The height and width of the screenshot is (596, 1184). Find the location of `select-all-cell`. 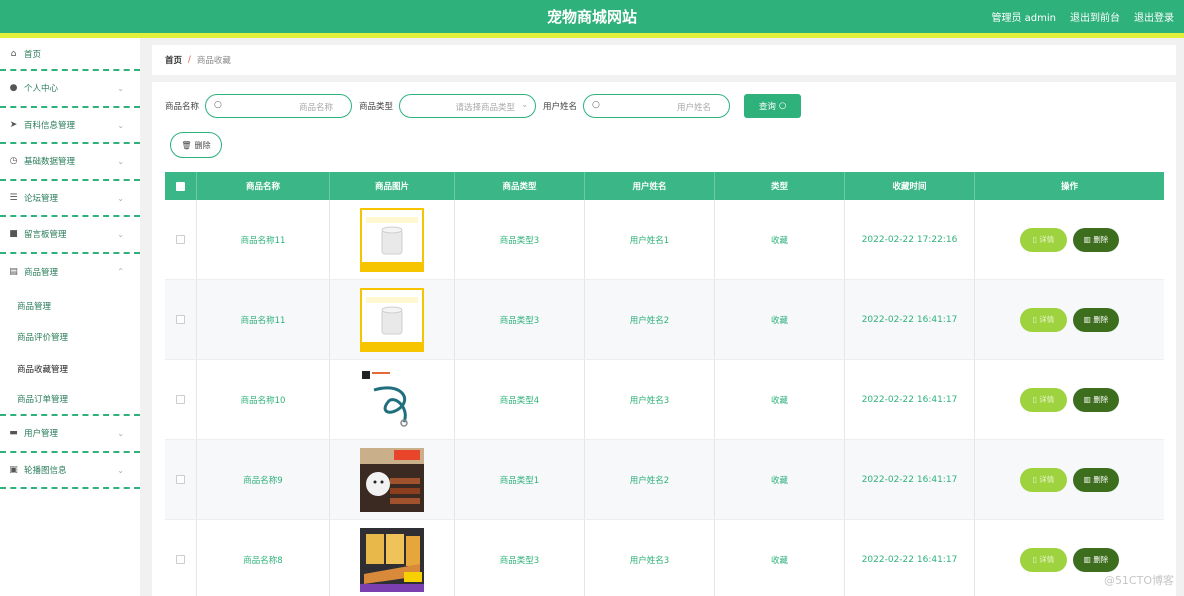

select-all-cell is located at coordinates (181, 186).